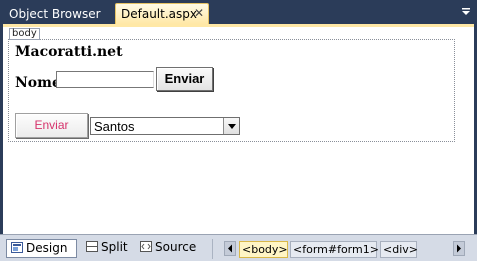 The width and height of the screenshot is (477, 261). What do you see at coordinates (399, 249) in the screenshot?
I see `breadcrumb-div: <div>` at bounding box center [399, 249].